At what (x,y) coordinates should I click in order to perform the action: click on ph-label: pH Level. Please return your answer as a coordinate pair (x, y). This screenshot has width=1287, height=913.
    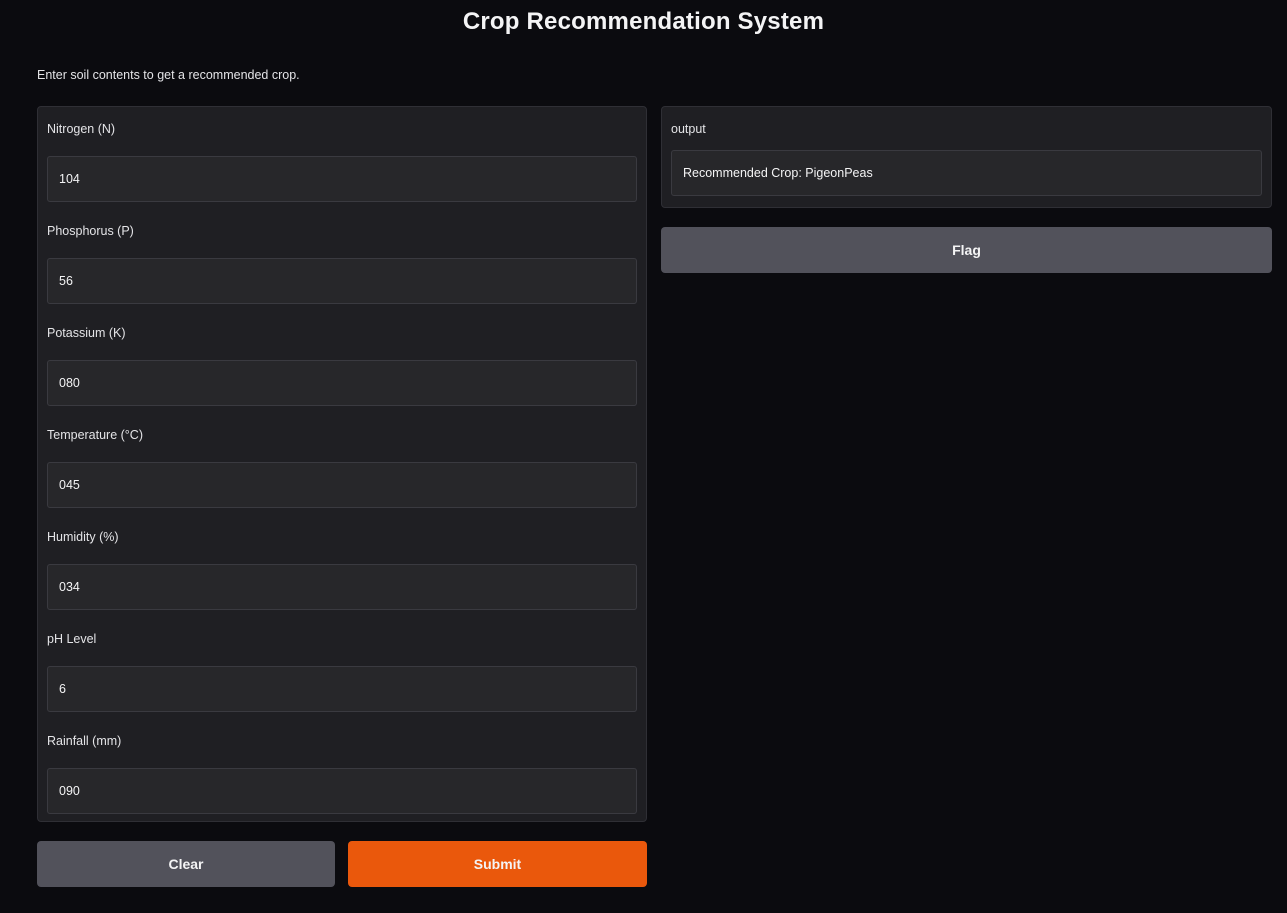
    Looking at the image, I should click on (72, 639).